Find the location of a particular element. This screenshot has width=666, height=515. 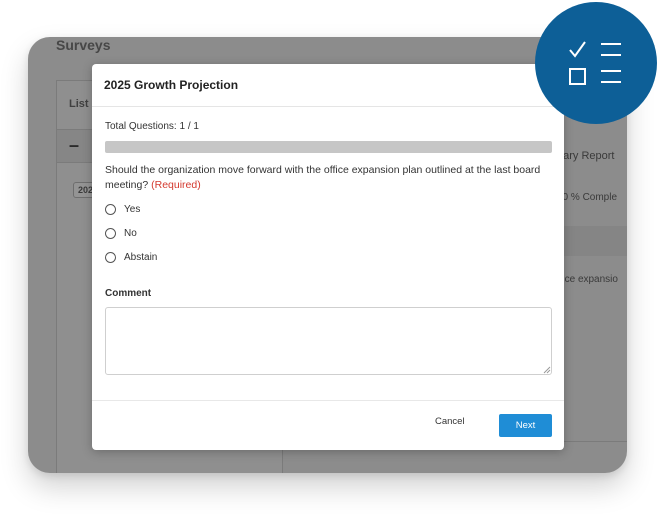

question-counter: Total Questions: 1 / 1 is located at coordinates (152, 126).